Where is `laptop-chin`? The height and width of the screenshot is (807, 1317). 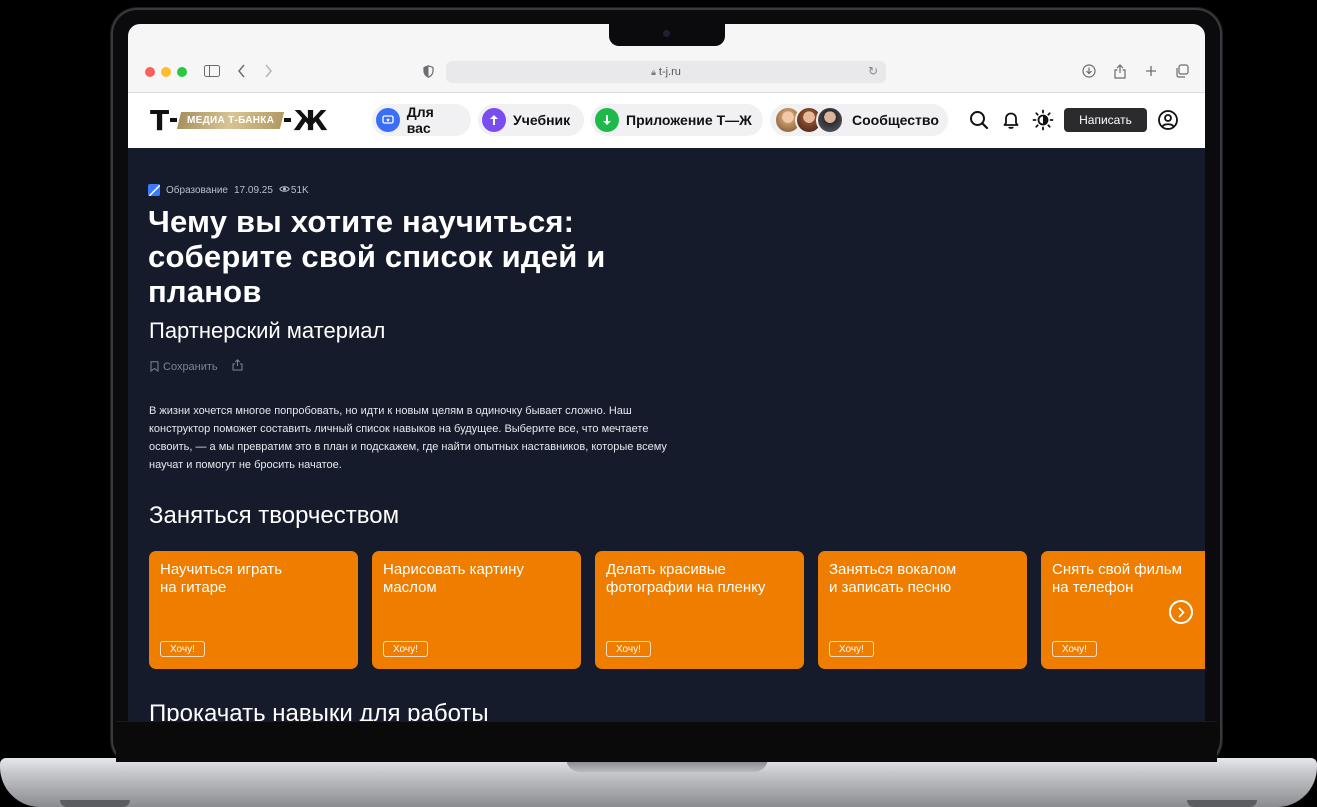 laptop-chin is located at coordinates (666, 741).